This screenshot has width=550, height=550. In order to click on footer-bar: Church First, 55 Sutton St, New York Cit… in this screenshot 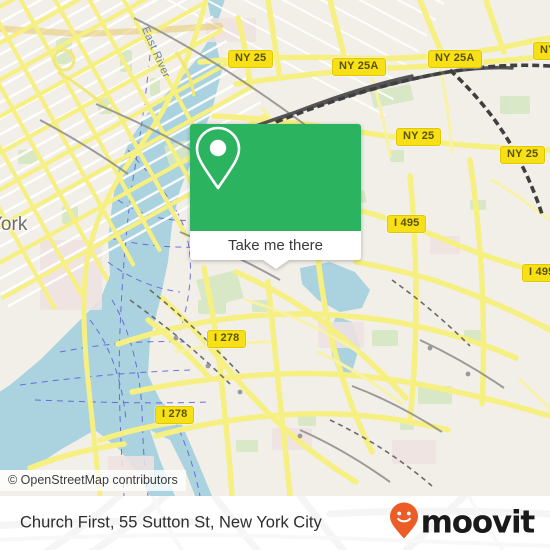, I will do `click(275, 523)`.